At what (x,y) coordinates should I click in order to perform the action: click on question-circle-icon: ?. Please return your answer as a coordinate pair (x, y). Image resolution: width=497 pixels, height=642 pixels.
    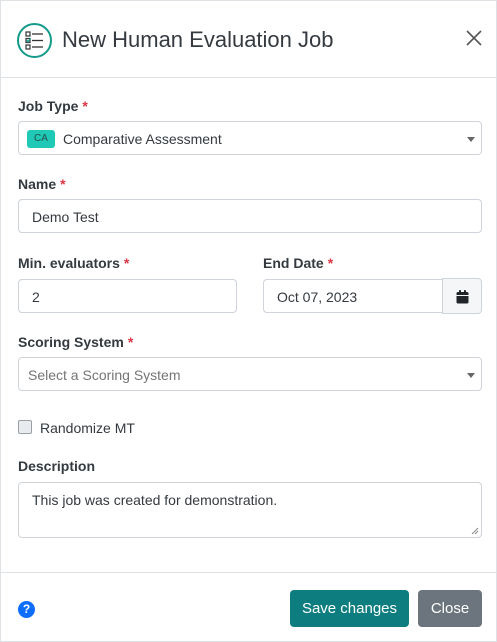
    Looking at the image, I should click on (26, 609).